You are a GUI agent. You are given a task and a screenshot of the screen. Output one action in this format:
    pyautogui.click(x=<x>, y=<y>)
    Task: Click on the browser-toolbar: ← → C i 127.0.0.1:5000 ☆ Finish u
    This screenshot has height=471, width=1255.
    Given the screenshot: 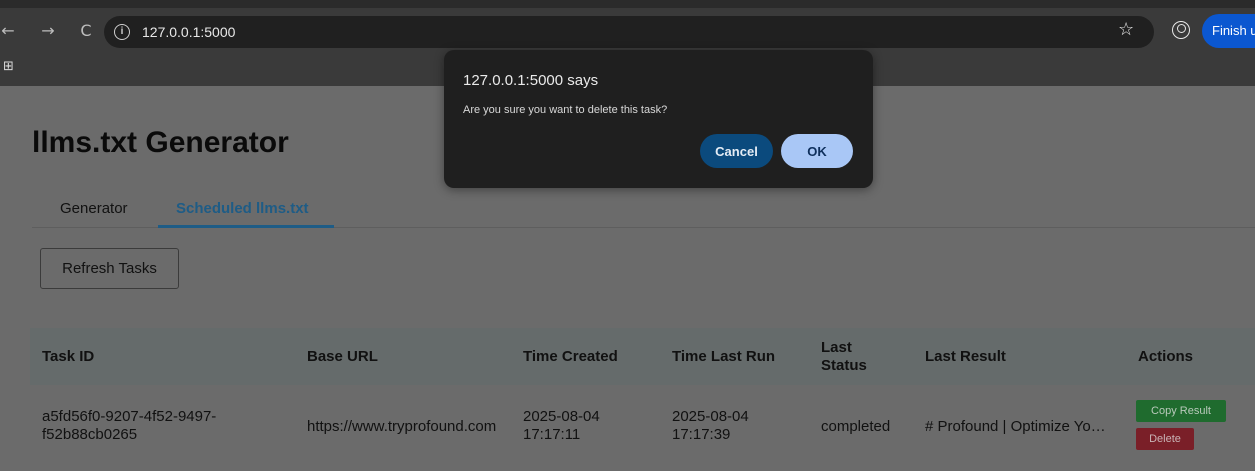 What is the action you would take?
    pyautogui.click(x=627, y=31)
    